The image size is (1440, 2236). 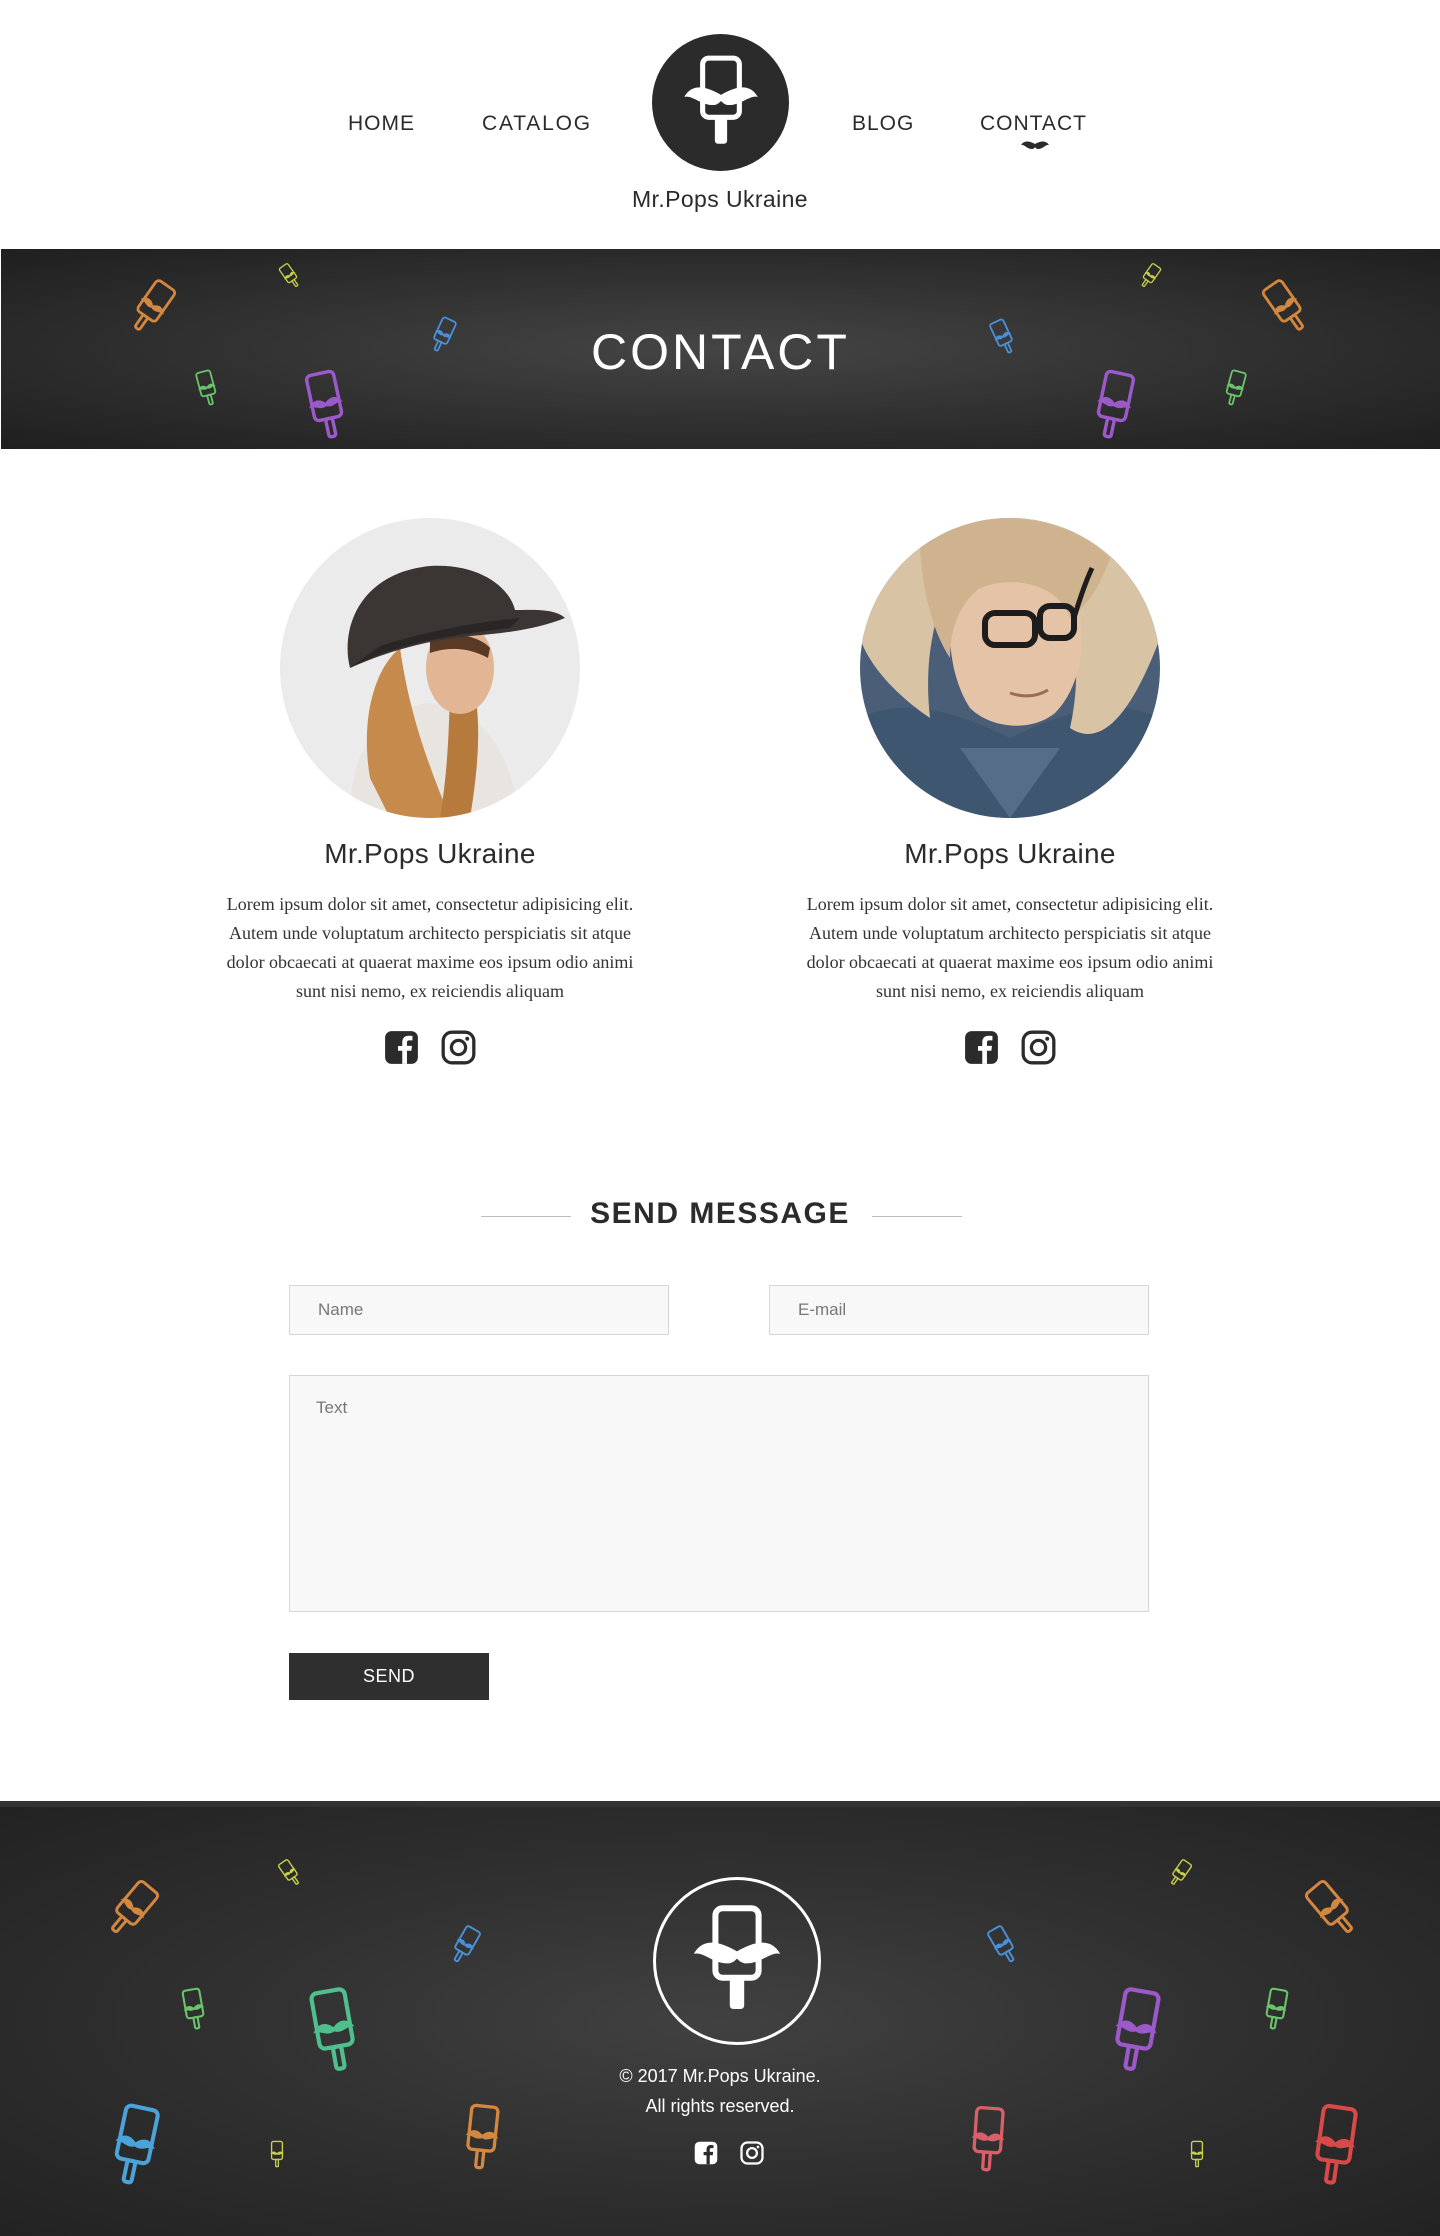 I want to click on section-divider, so click(x=917, y=1216).